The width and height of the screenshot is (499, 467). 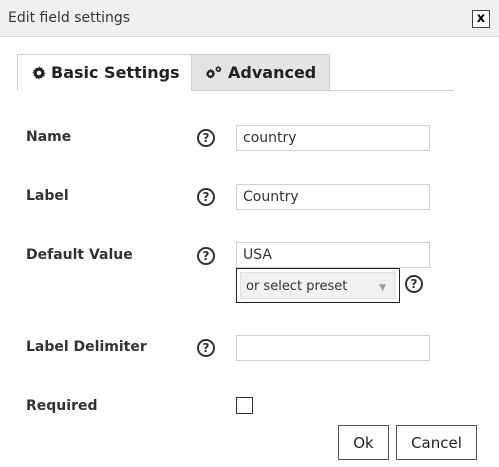 What do you see at coordinates (333, 255) in the screenshot?
I see `default-value-input` at bounding box center [333, 255].